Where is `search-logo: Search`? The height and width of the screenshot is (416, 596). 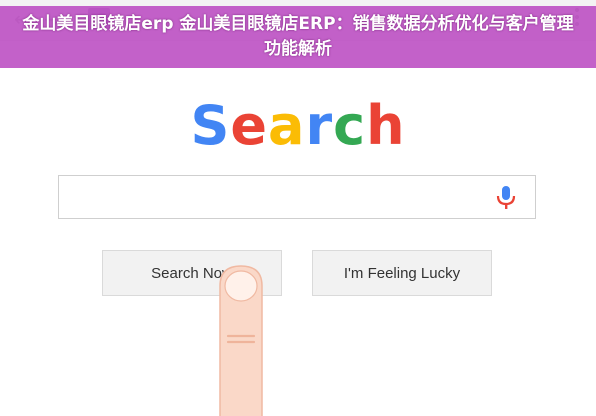 search-logo: Search is located at coordinates (298, 126).